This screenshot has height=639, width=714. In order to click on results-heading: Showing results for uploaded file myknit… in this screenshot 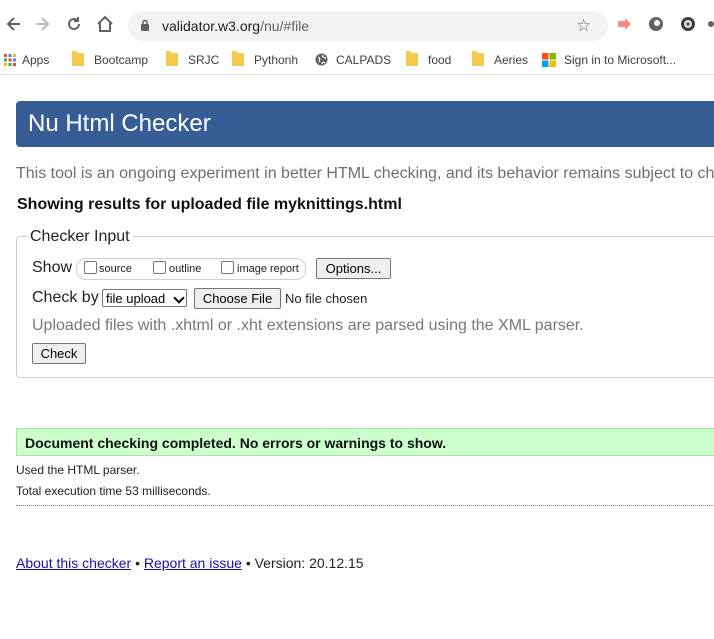, I will do `click(209, 204)`.